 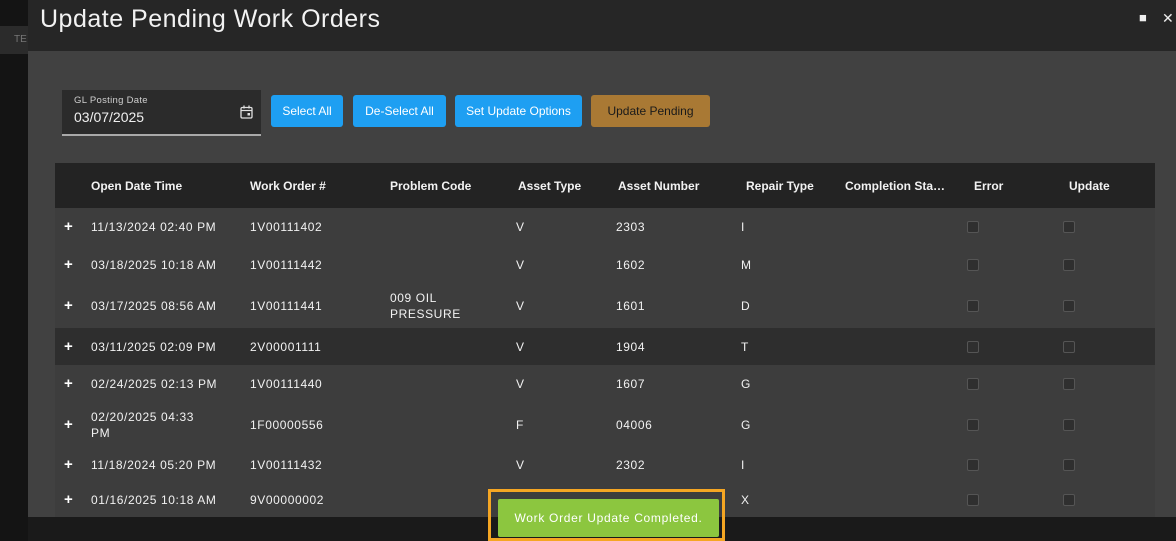 I want to click on background-panel, so click(x=14, y=270).